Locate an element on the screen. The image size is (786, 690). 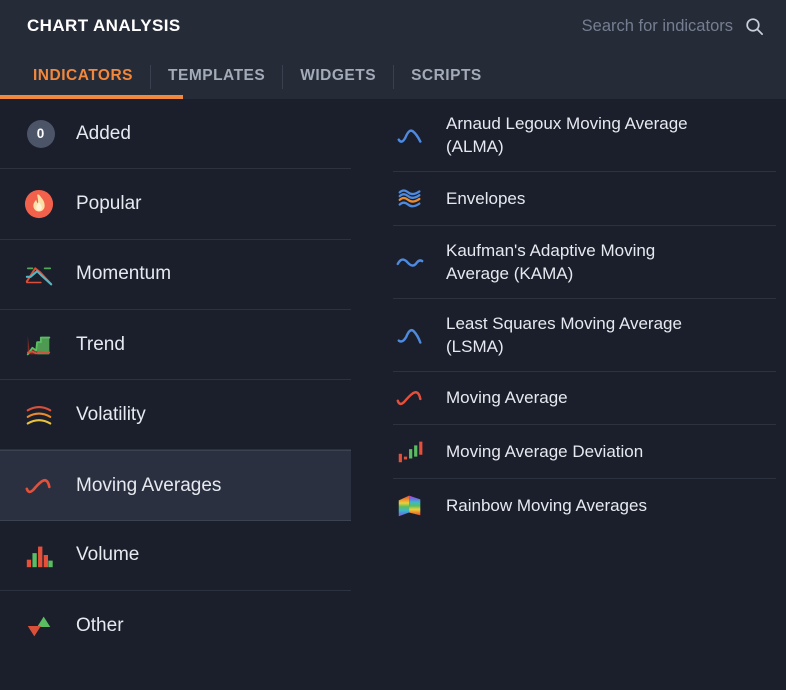
sidebar-item-added: 0 Added is located at coordinates (175, 134).